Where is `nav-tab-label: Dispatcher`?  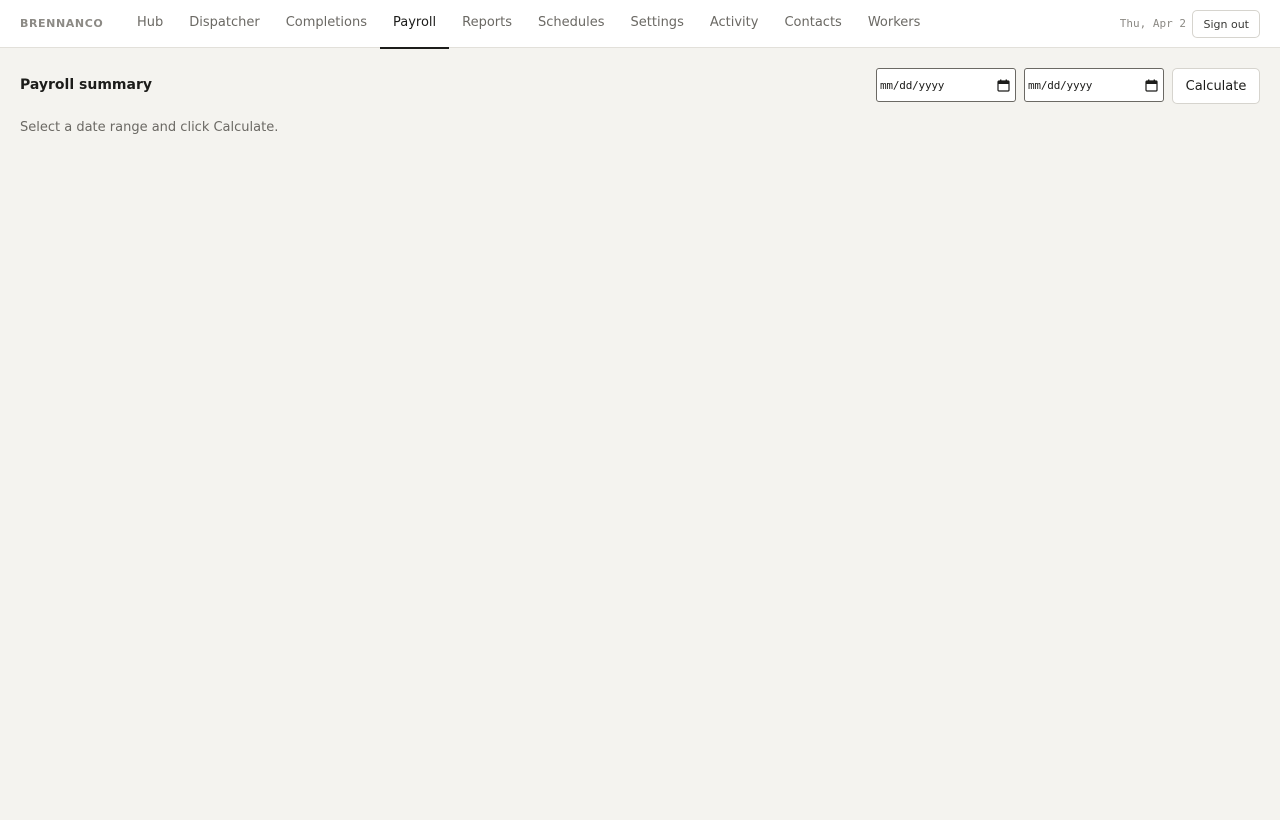 nav-tab-label: Dispatcher is located at coordinates (224, 22).